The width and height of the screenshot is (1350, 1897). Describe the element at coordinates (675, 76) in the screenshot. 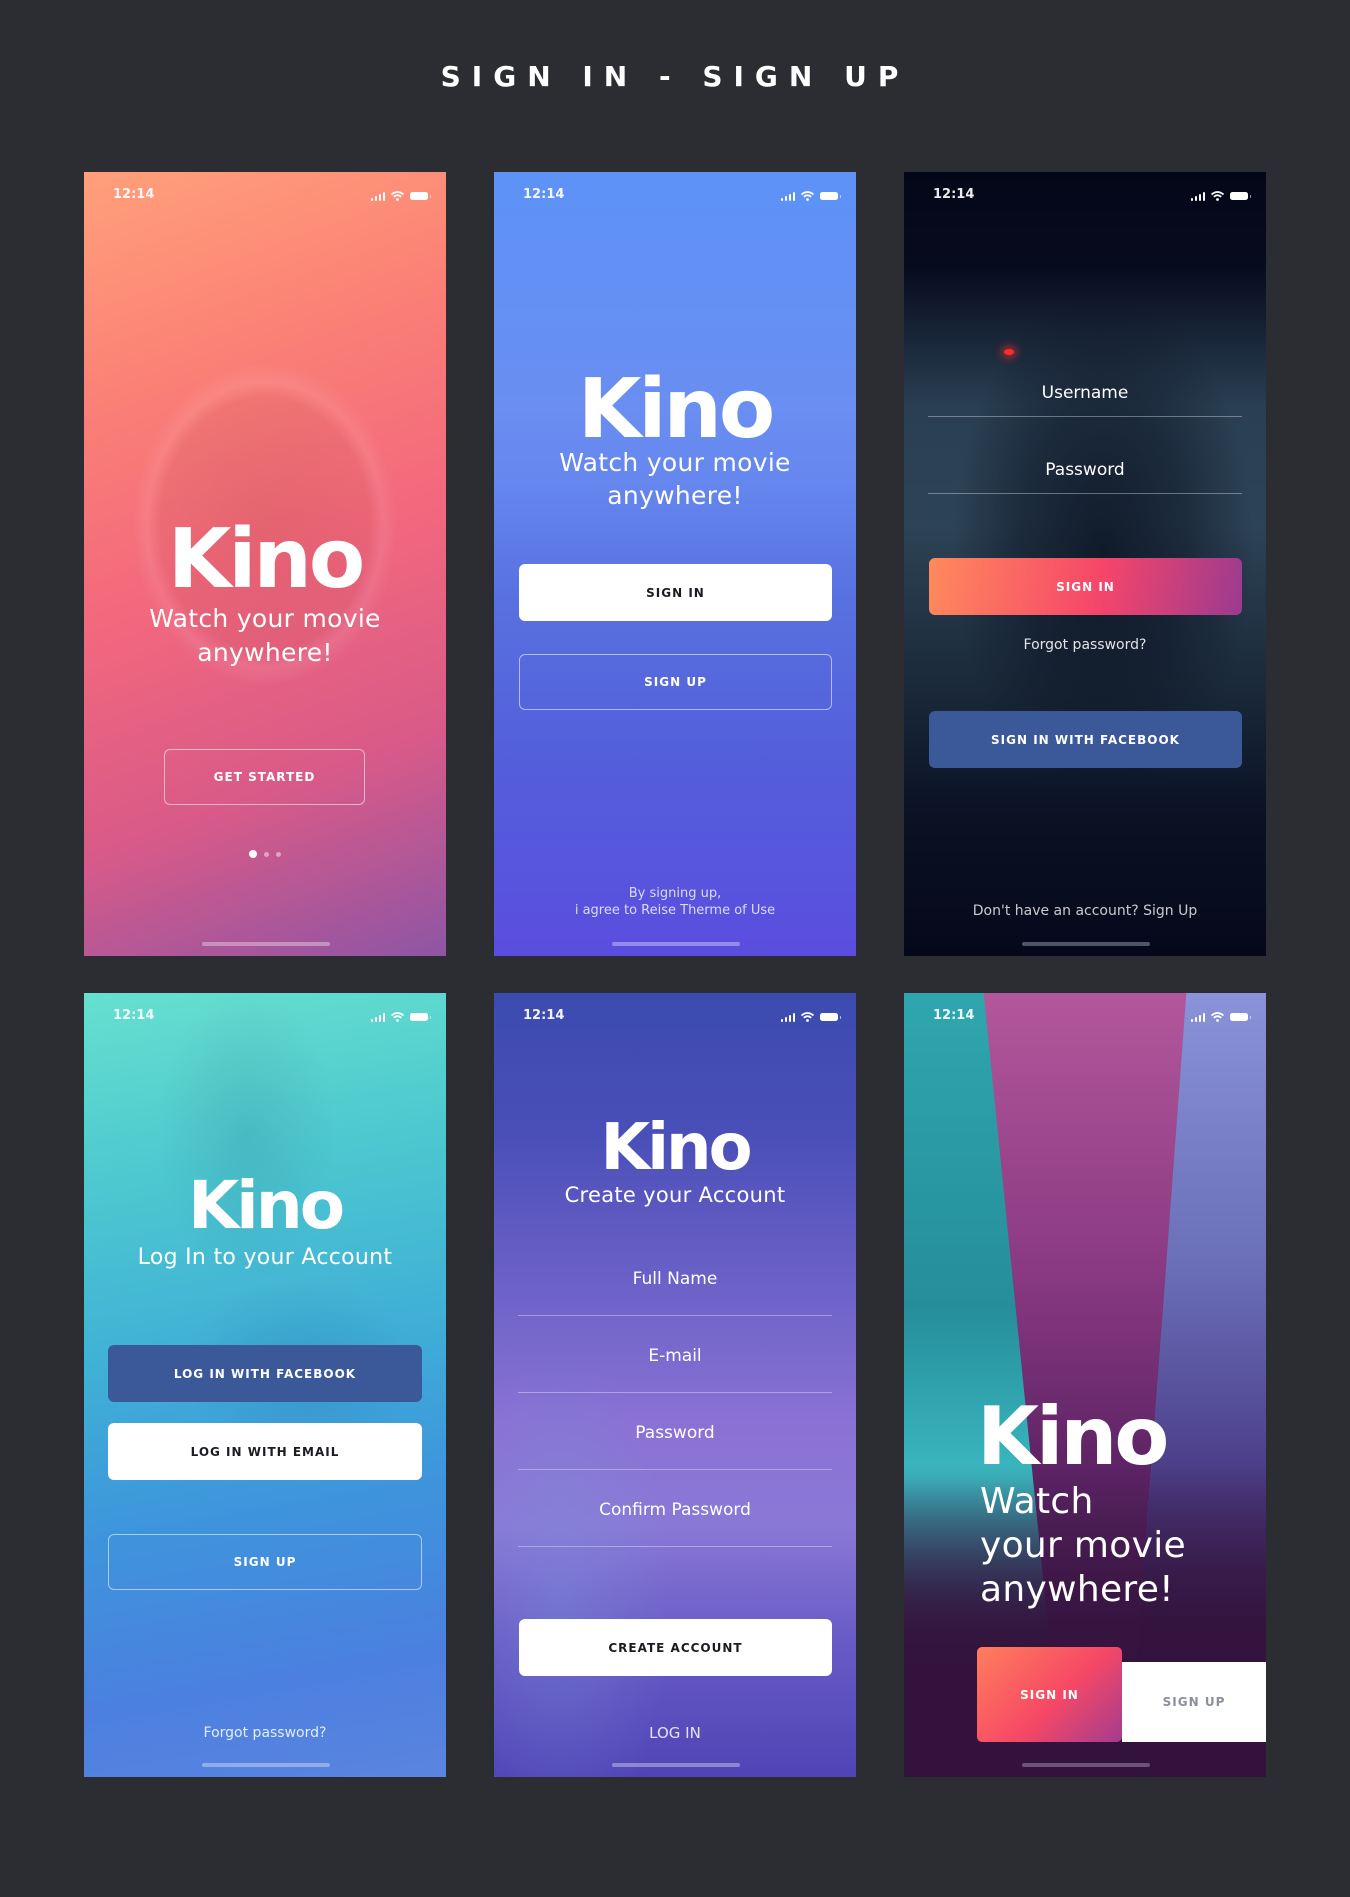

I see `page-title: SIGN IN - SIGN UP` at that location.